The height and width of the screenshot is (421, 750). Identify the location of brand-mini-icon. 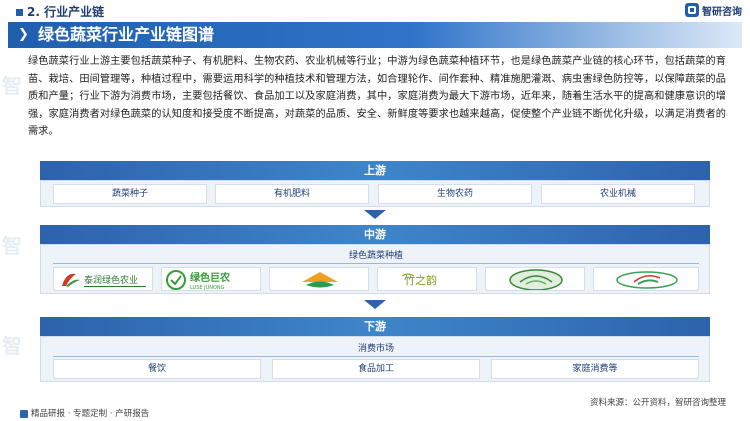
(24, 413).